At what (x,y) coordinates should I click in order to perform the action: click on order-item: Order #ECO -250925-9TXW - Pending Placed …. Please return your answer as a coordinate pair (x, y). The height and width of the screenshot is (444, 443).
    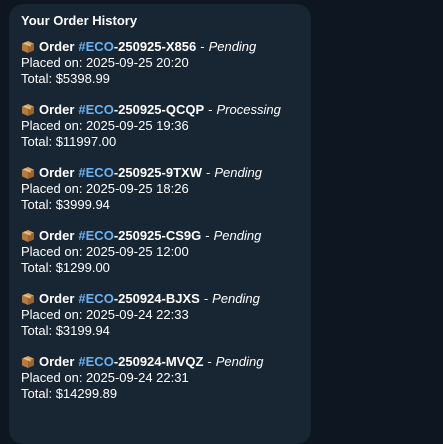
    Looking at the image, I should click on (160, 189).